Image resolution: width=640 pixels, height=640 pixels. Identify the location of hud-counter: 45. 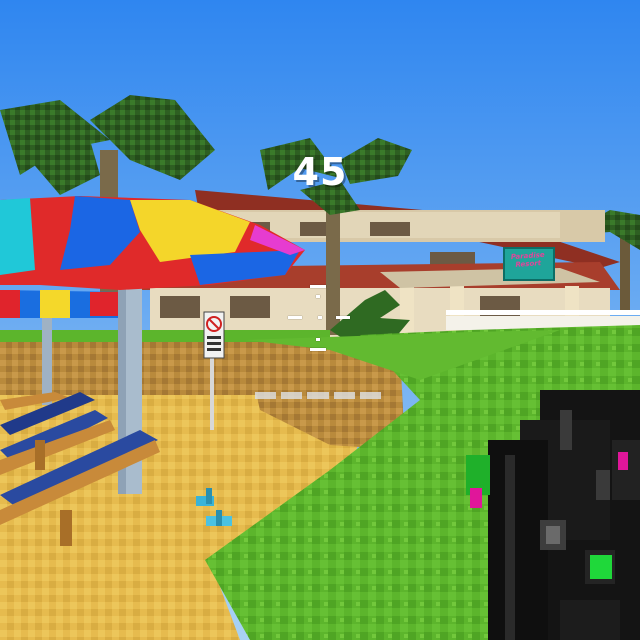
(320, 172).